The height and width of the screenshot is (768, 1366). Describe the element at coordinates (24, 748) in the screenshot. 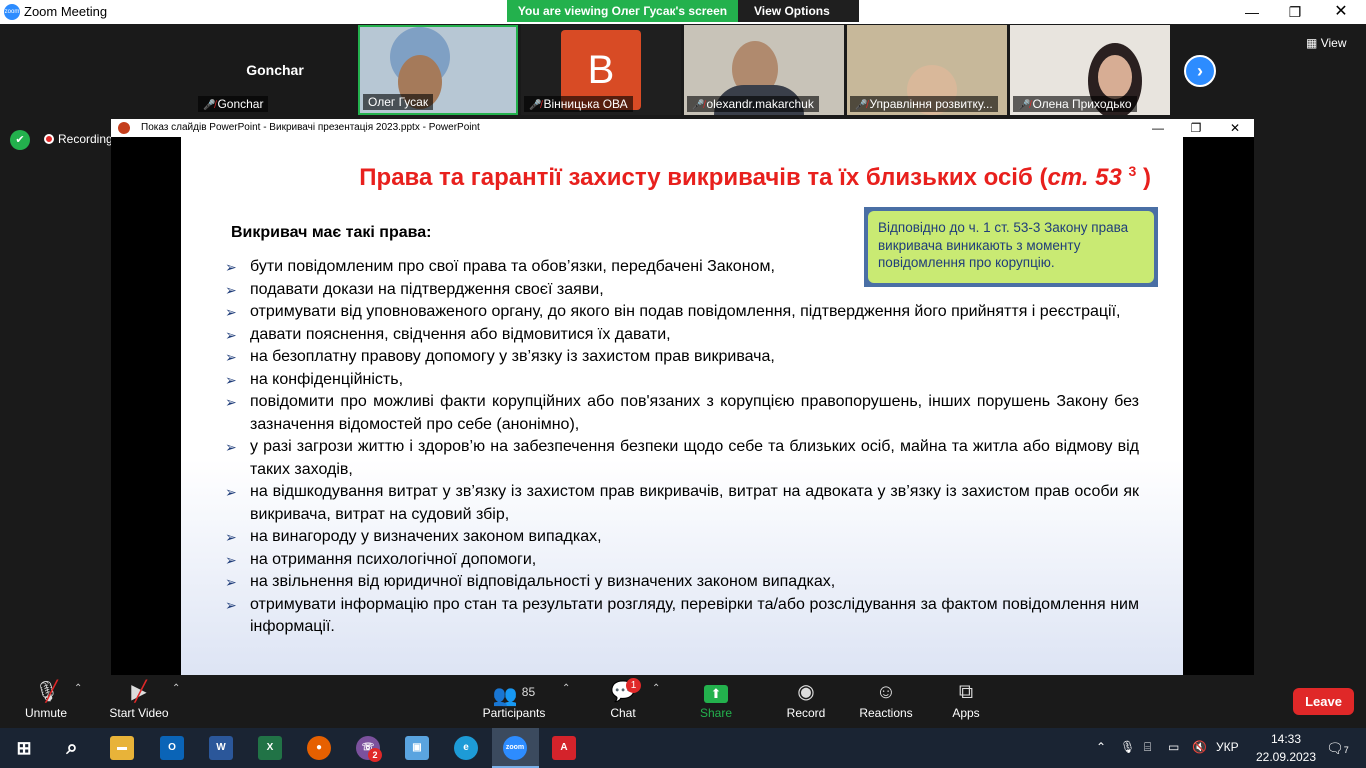

I see `windows-start-icon: ⊞` at that location.